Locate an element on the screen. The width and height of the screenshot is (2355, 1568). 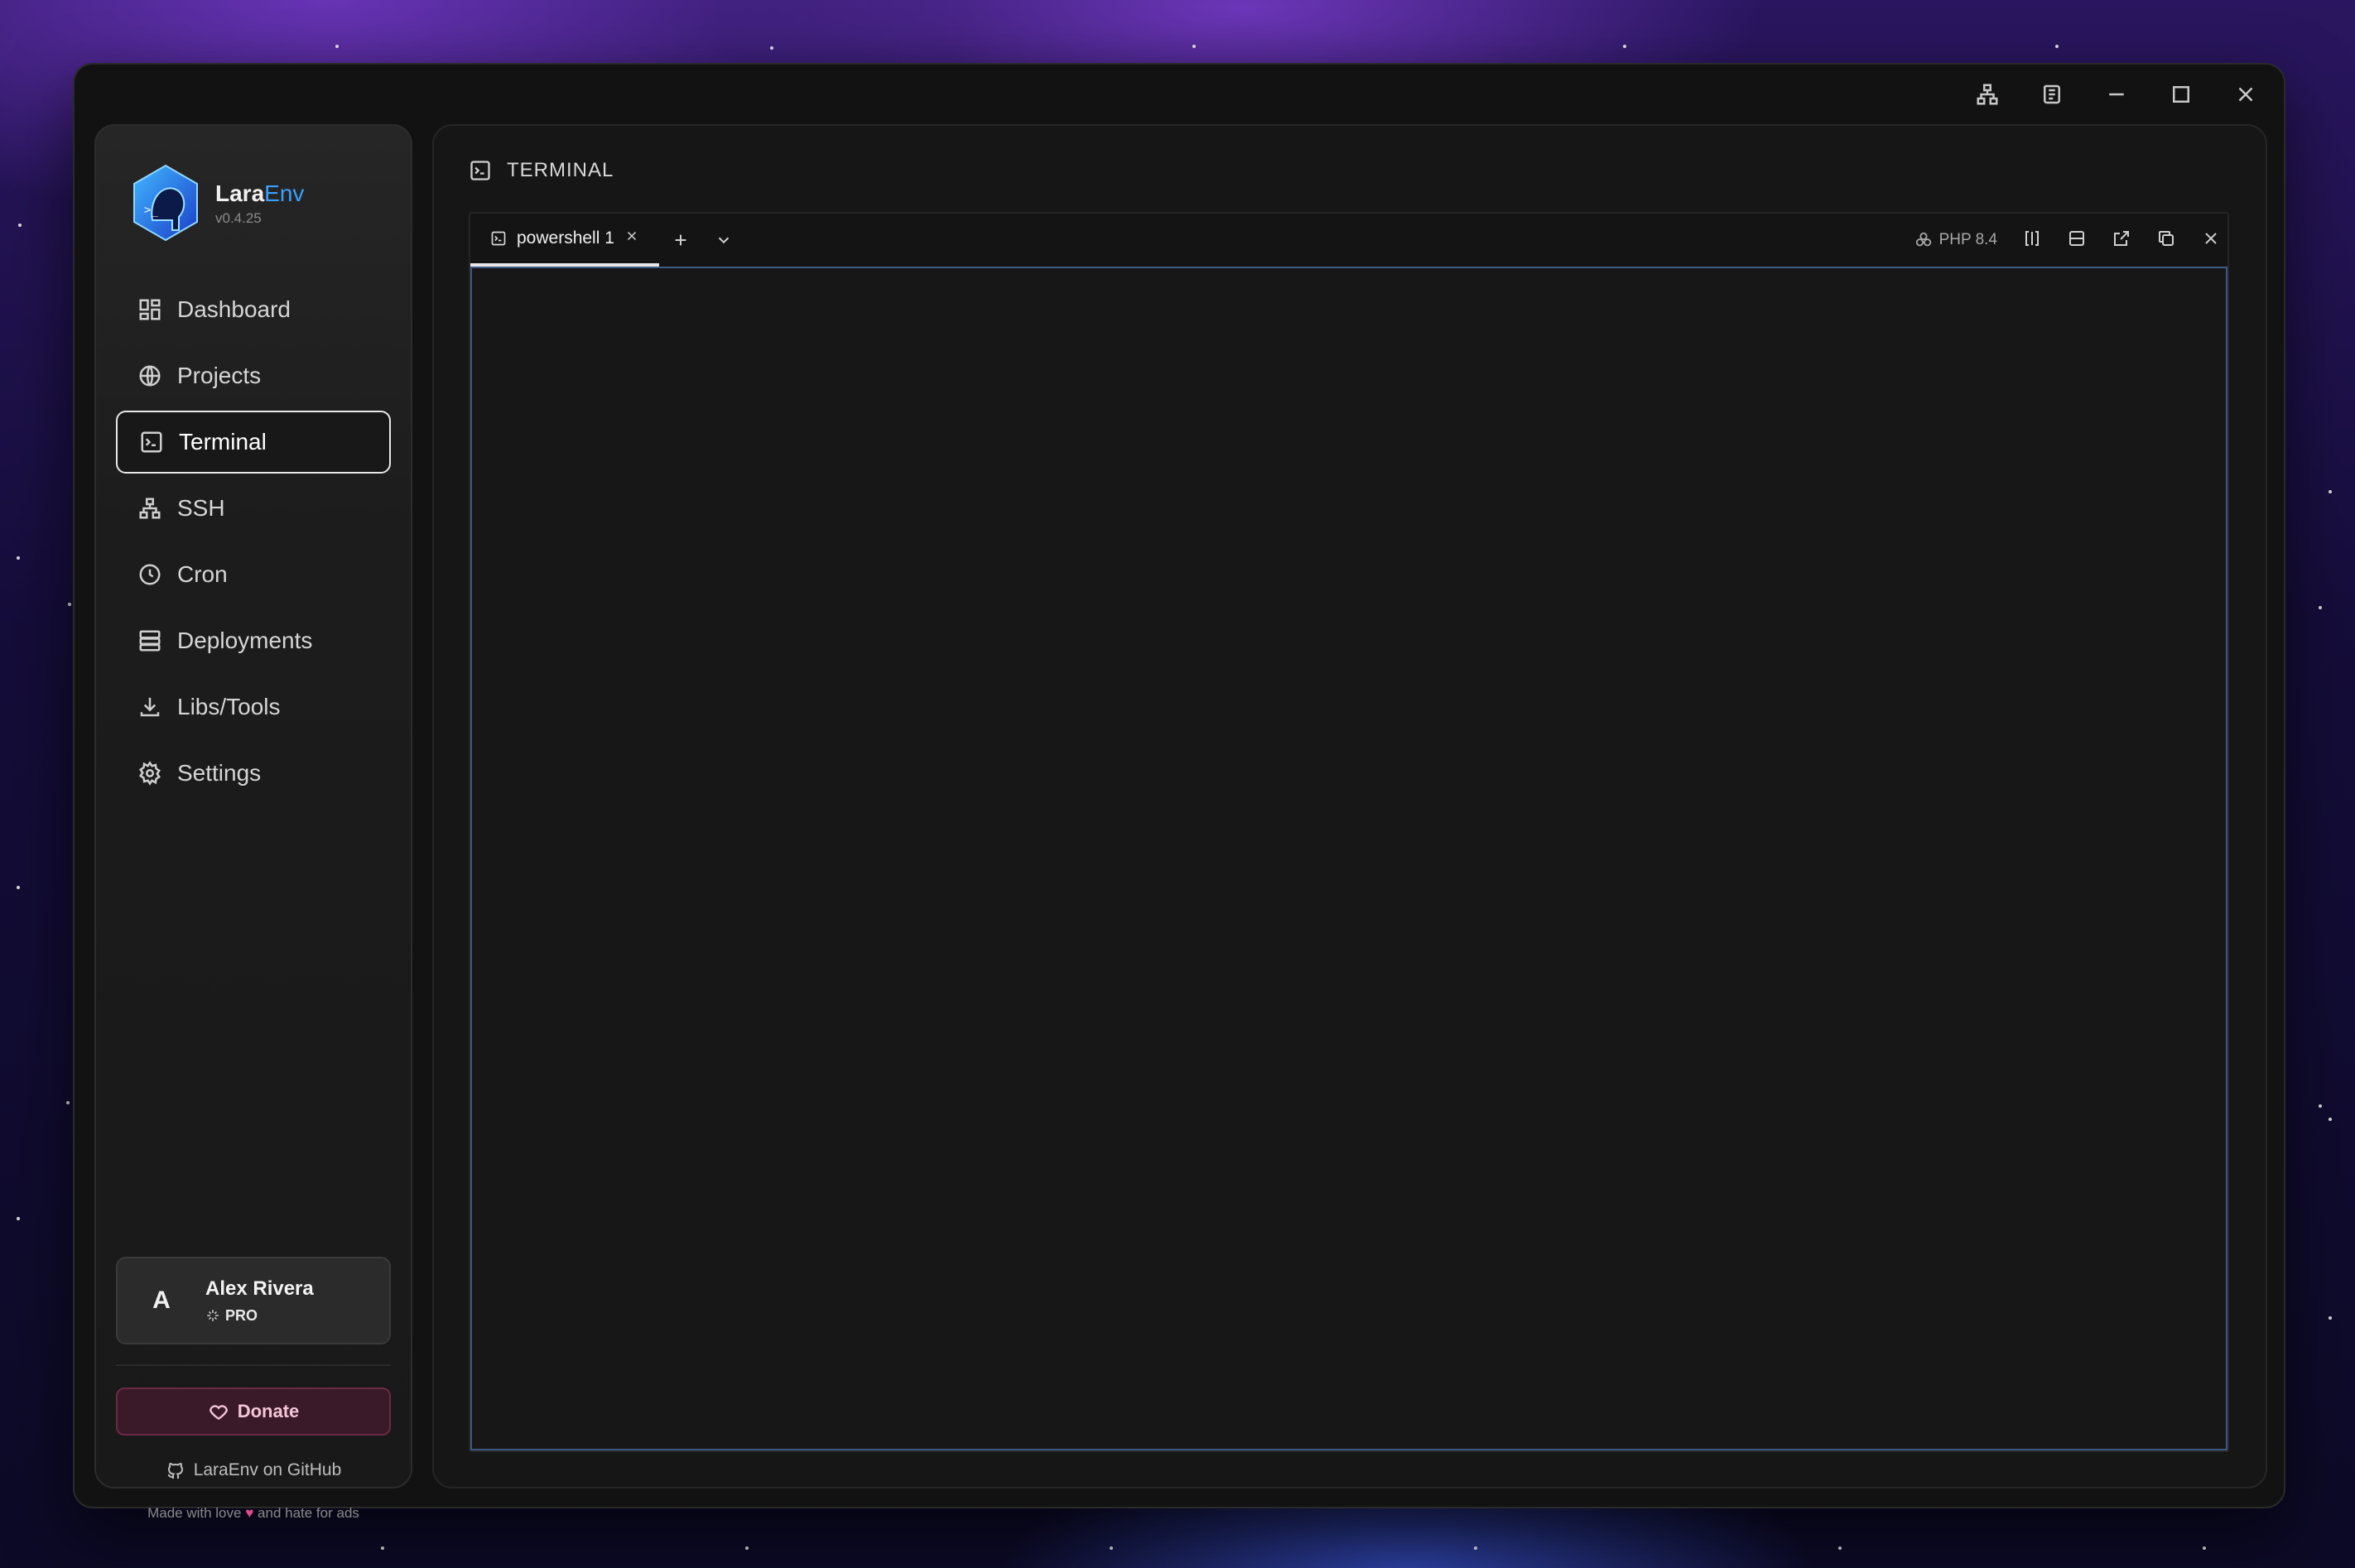
log-icon is located at coordinates (2052, 94).